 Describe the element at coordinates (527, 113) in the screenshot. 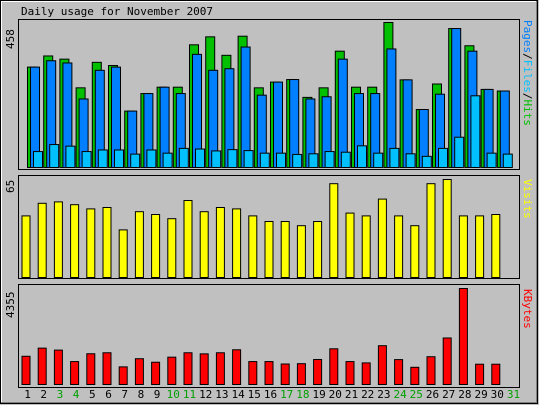

I see `legend-hits: Hits` at that location.